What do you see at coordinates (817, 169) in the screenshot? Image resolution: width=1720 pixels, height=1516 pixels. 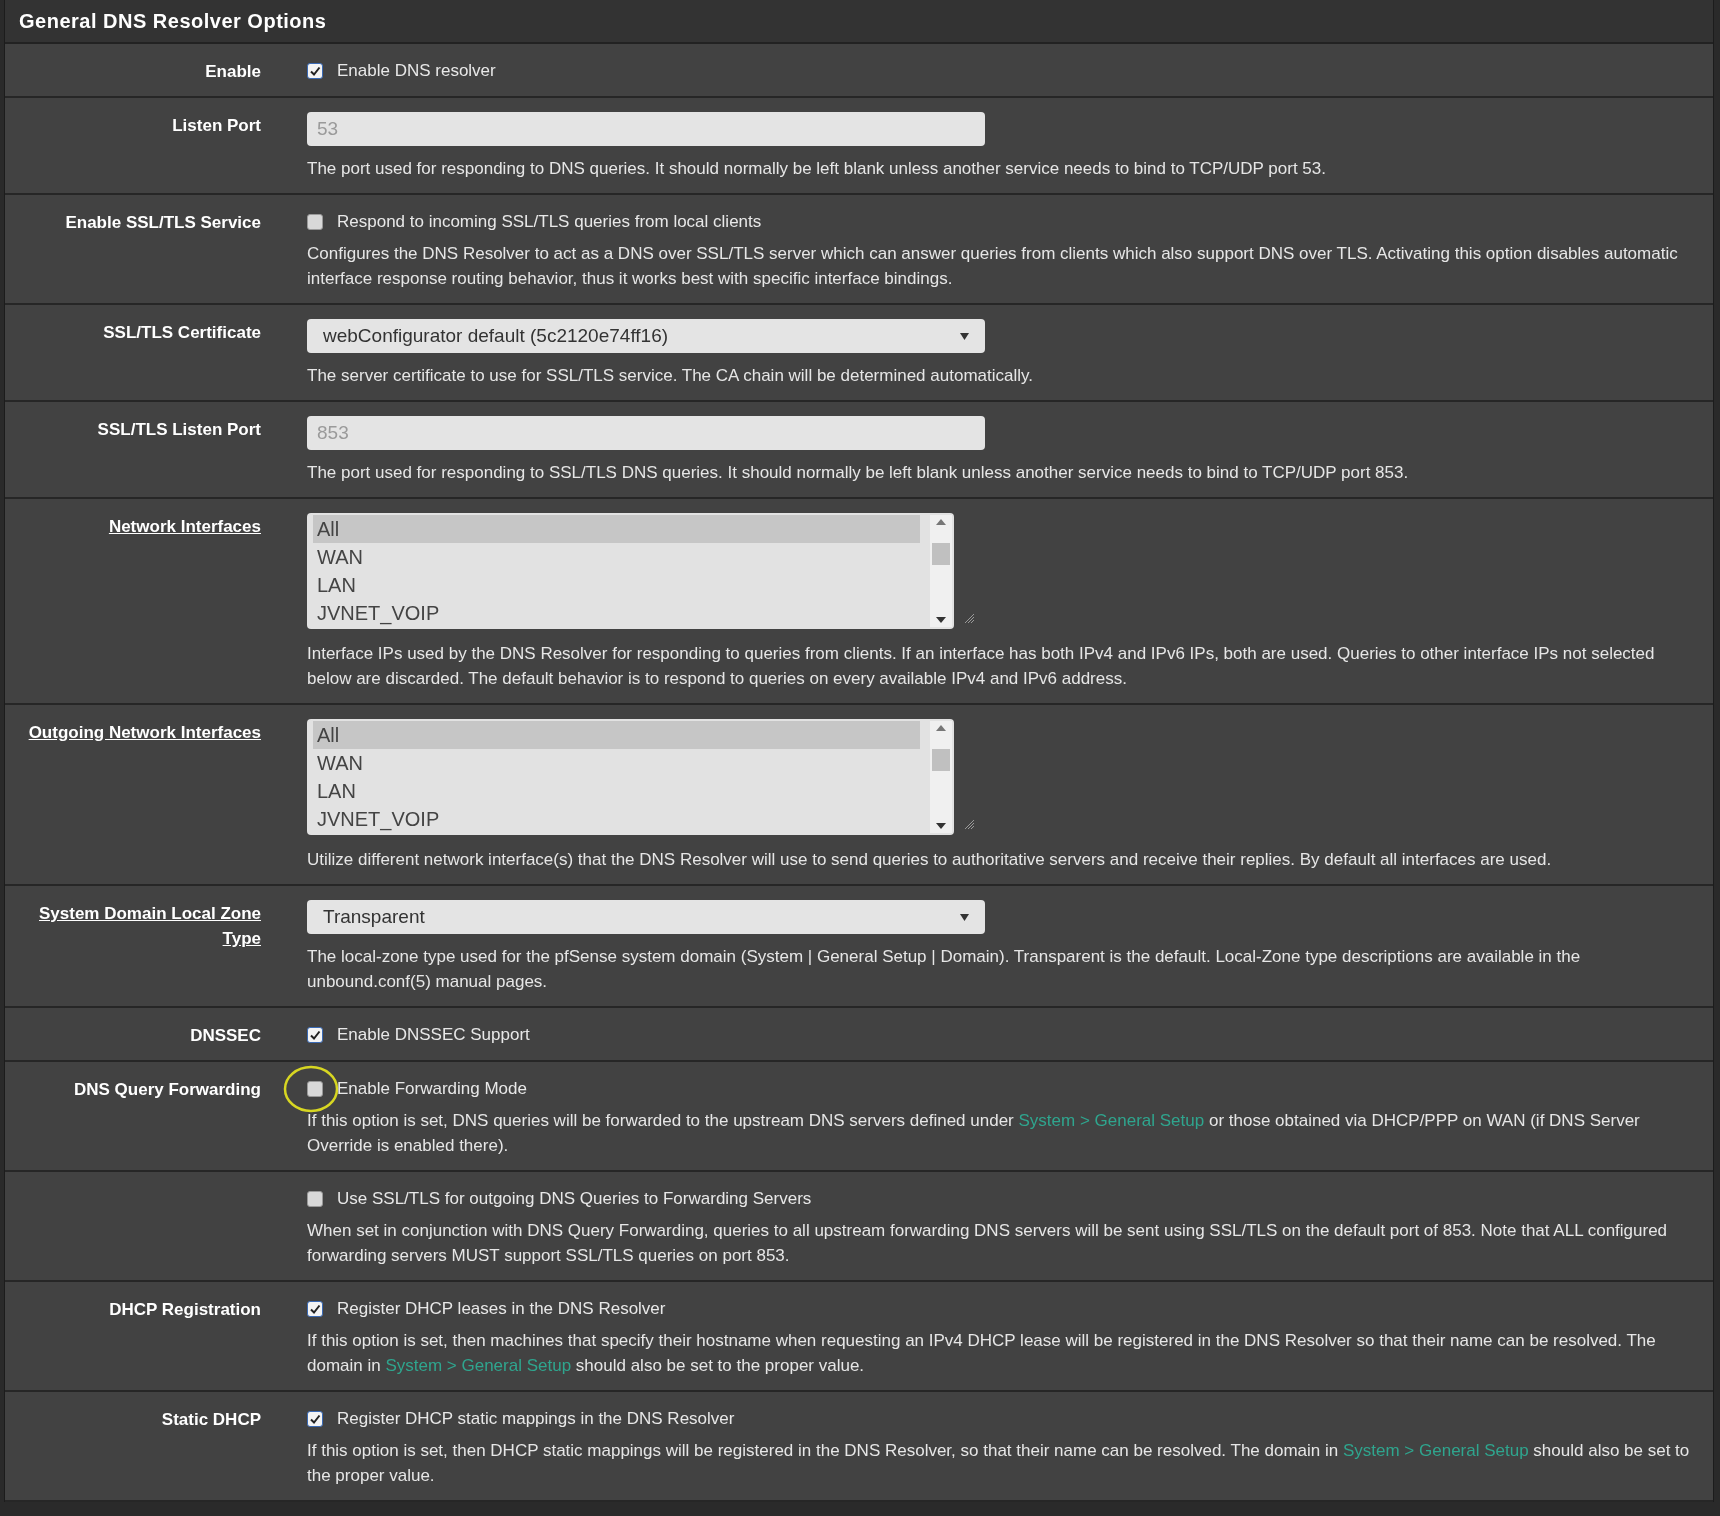 I see `help-text: The port used for responding to DNS queries. It should normally be left blank unless another service needs to bind to TCP/UDP port 53.` at bounding box center [817, 169].